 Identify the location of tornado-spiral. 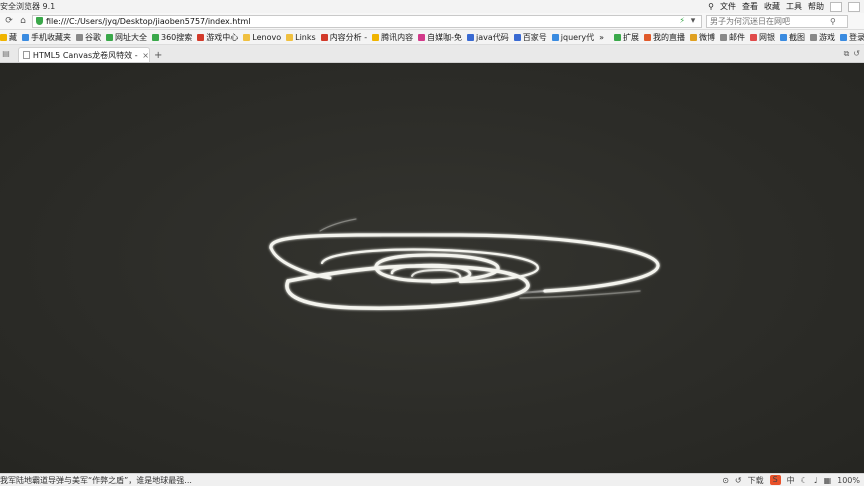
(464, 264).